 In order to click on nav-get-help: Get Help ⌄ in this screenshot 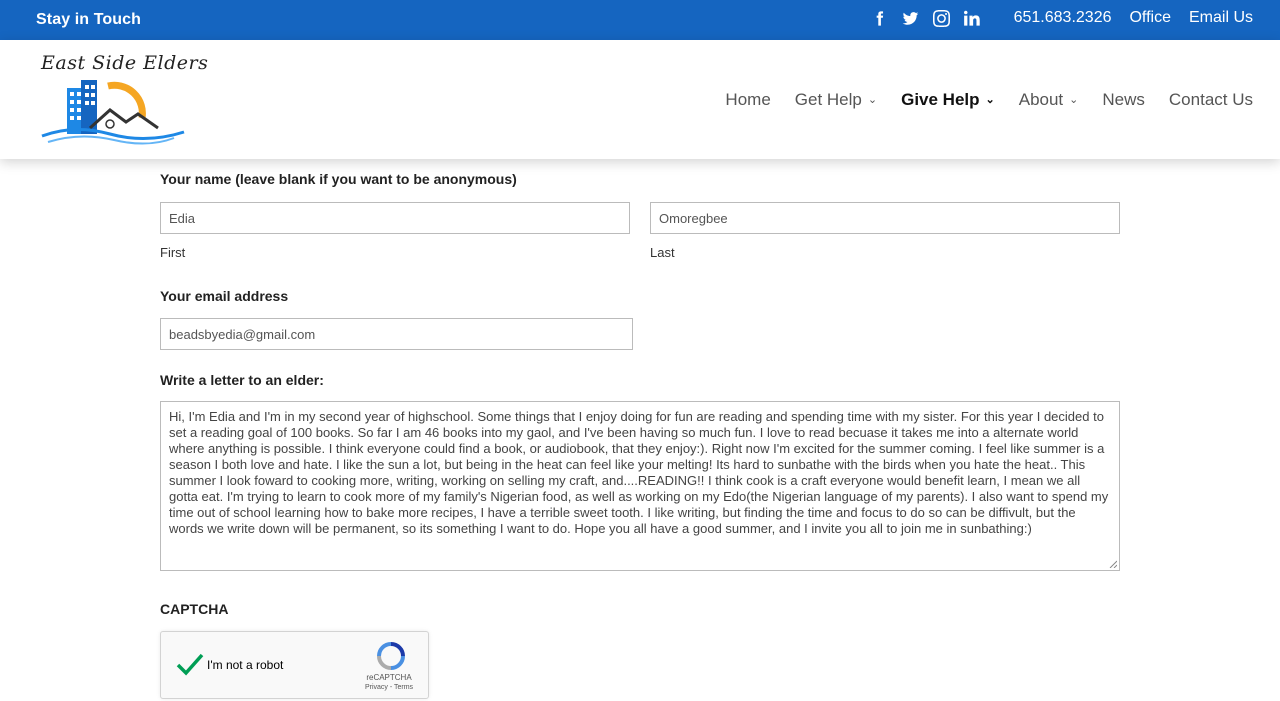, I will do `click(836, 100)`.